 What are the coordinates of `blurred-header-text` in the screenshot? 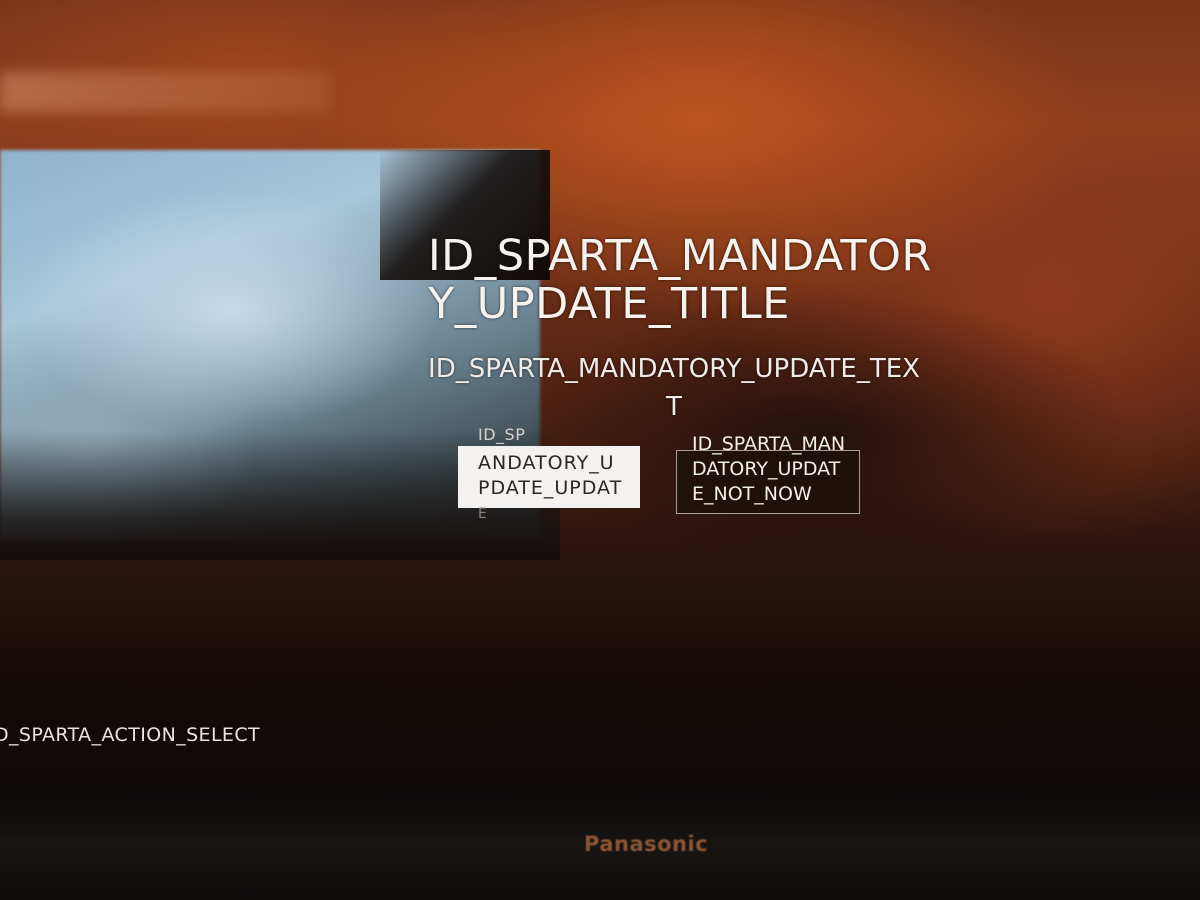 It's located at (165, 92).